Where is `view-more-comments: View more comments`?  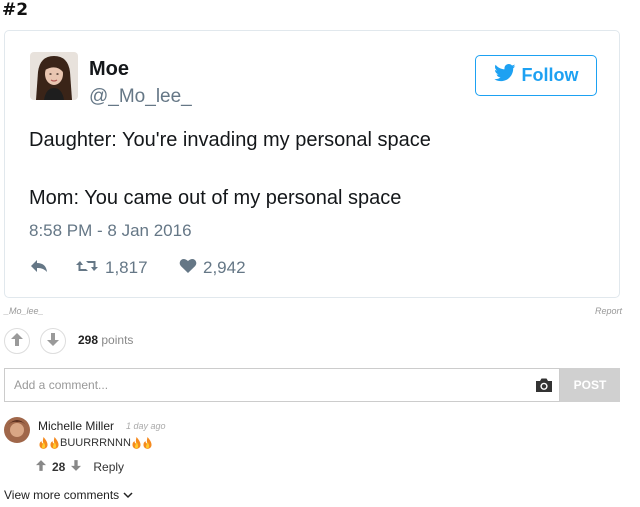
view-more-comments: View more comments is located at coordinates (68, 495).